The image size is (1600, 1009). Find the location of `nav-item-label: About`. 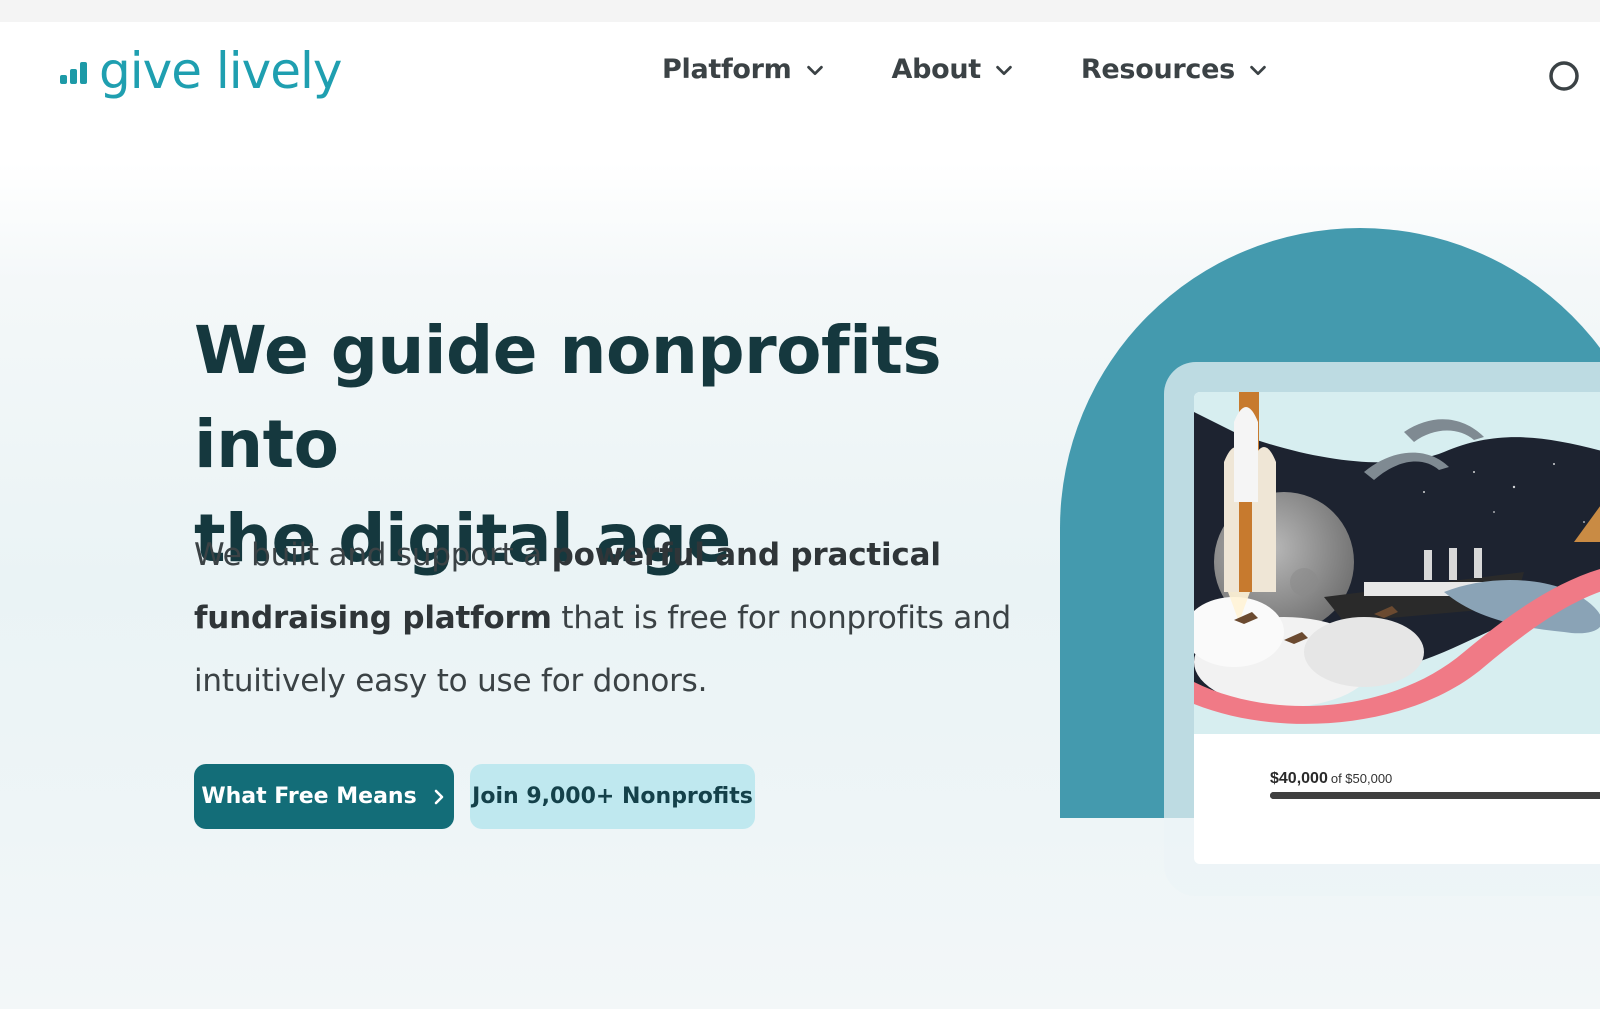

nav-item-label: About is located at coordinates (936, 69).